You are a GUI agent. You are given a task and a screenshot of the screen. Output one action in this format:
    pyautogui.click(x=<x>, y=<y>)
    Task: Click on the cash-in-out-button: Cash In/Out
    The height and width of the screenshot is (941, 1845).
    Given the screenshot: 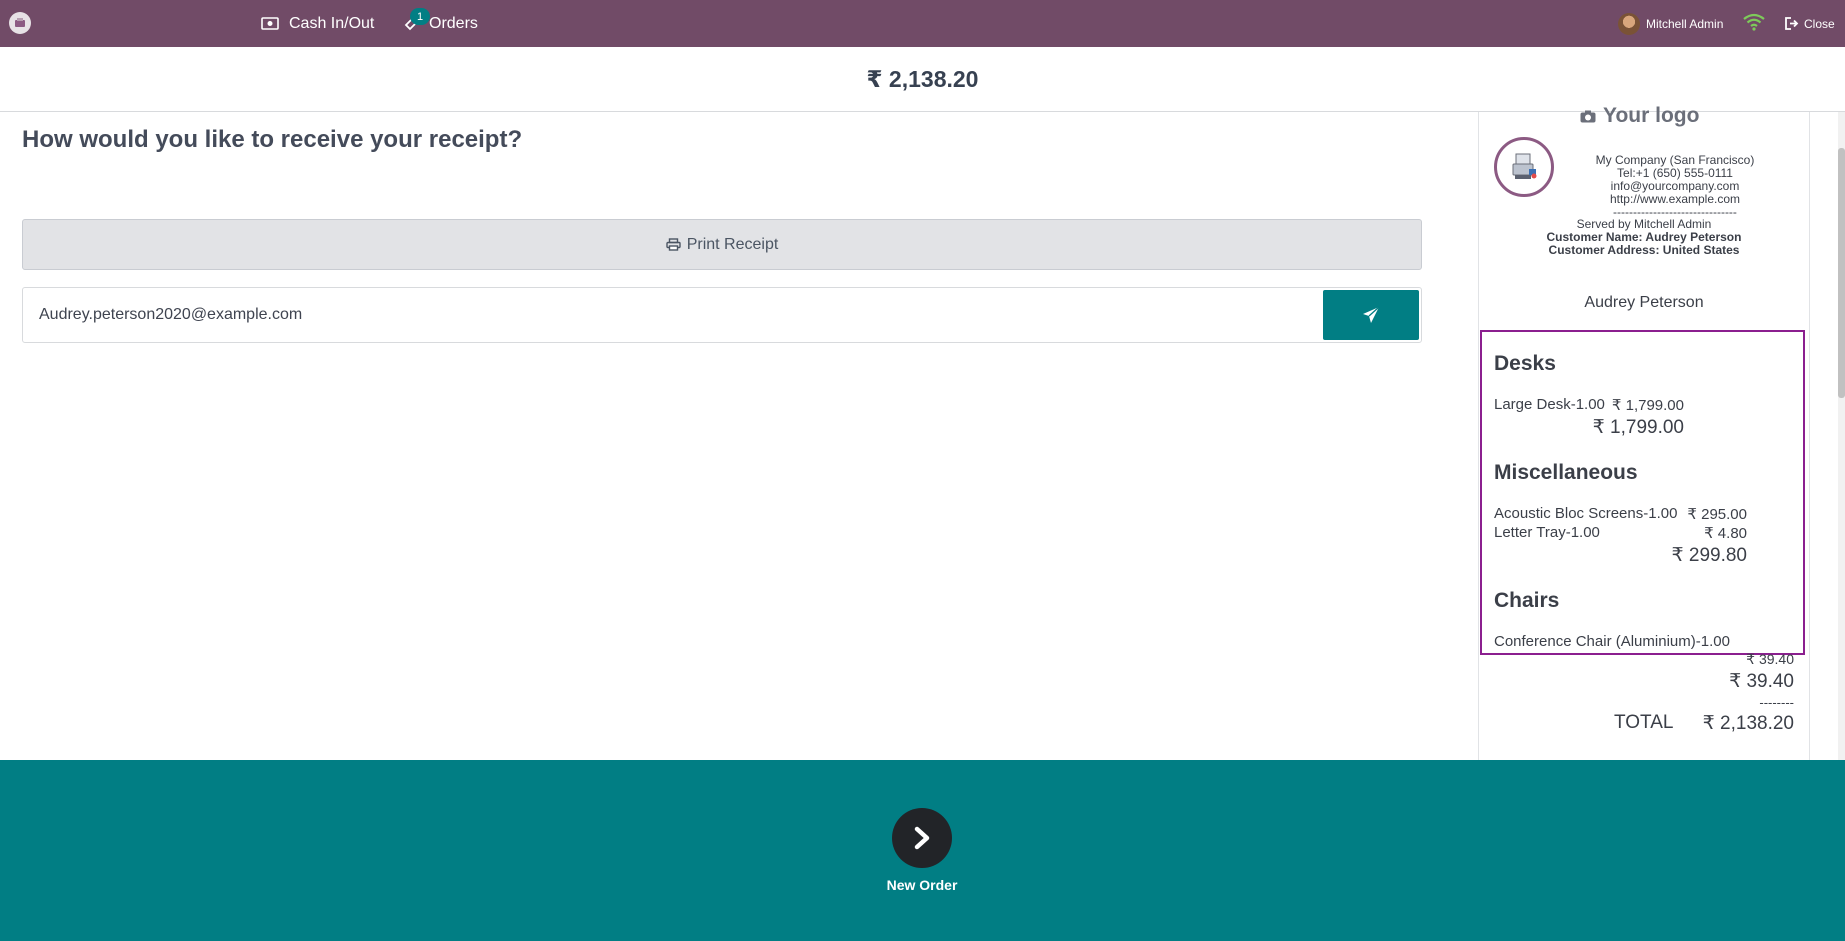 What is the action you would take?
    pyautogui.click(x=317, y=23)
    